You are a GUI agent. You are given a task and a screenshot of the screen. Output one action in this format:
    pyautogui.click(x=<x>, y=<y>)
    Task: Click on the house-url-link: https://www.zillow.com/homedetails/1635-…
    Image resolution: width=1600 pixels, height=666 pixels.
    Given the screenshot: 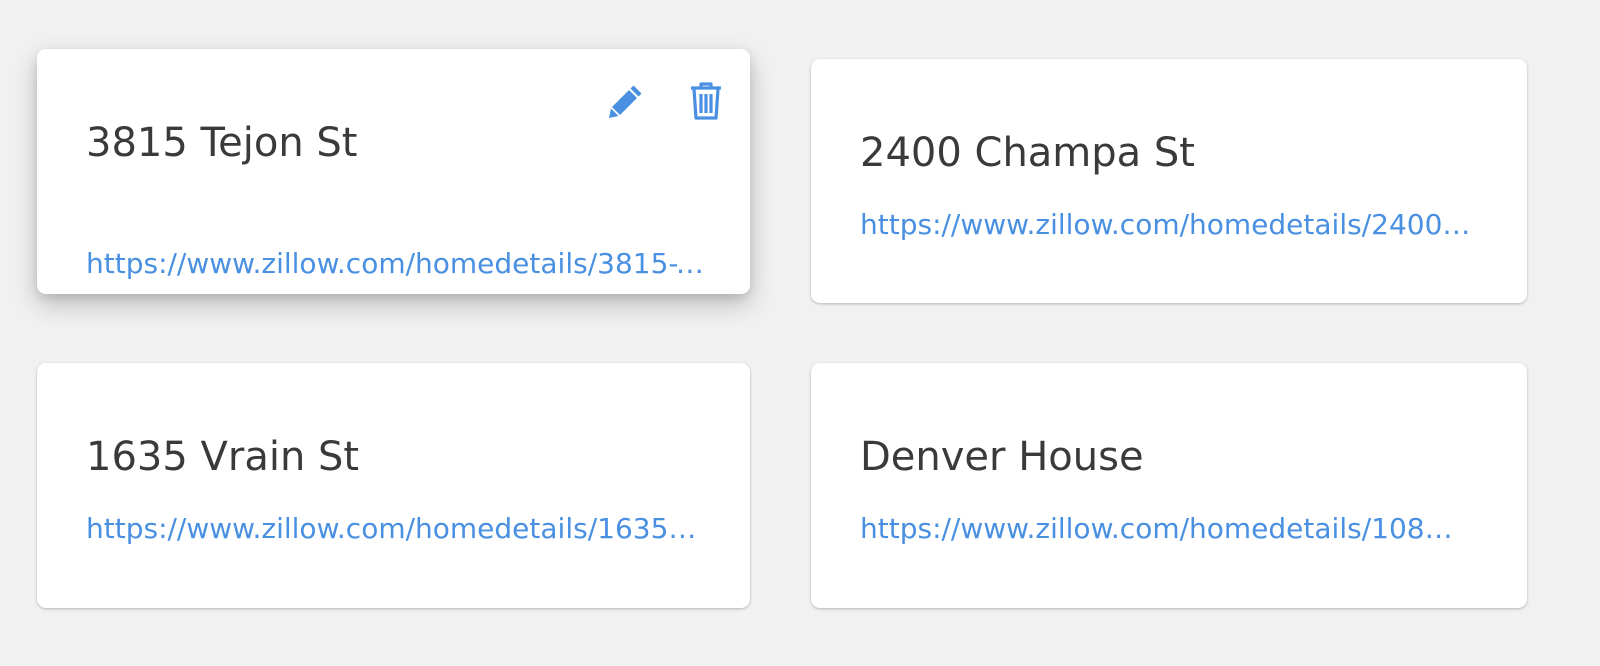 What is the action you would take?
    pyautogui.click(x=395, y=529)
    